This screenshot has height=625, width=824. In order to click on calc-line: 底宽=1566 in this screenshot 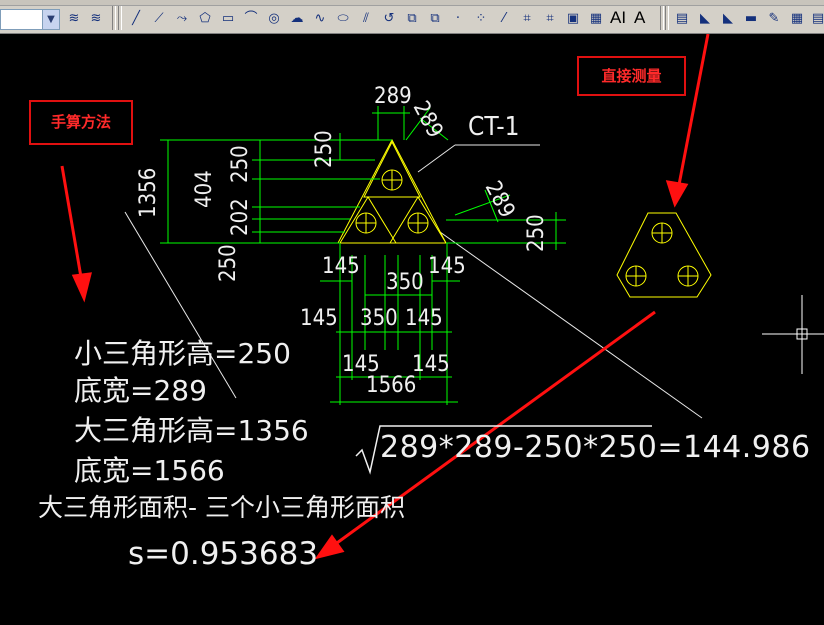, I will do `click(149, 470)`.